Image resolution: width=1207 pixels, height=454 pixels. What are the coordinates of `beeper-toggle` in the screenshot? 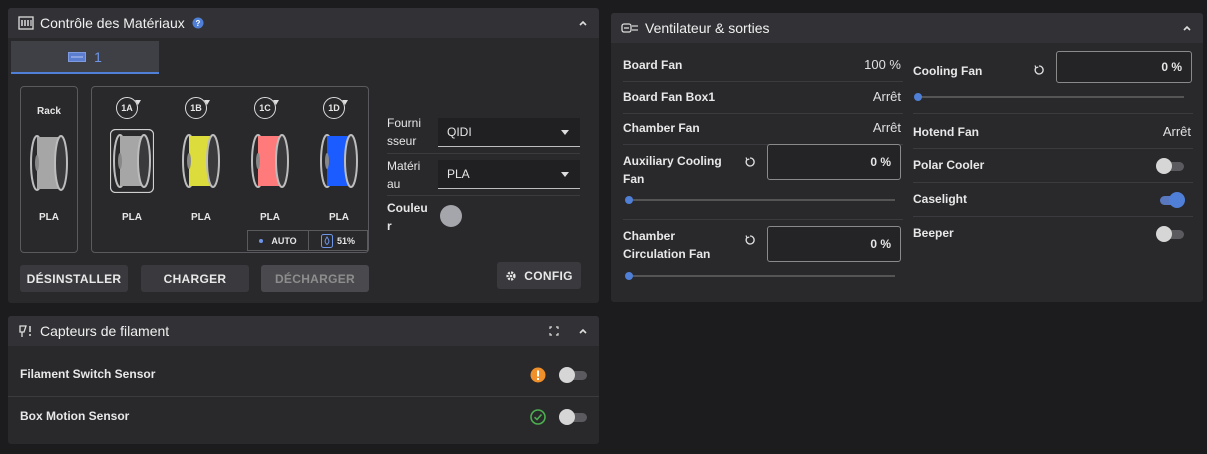 It's located at (1170, 234).